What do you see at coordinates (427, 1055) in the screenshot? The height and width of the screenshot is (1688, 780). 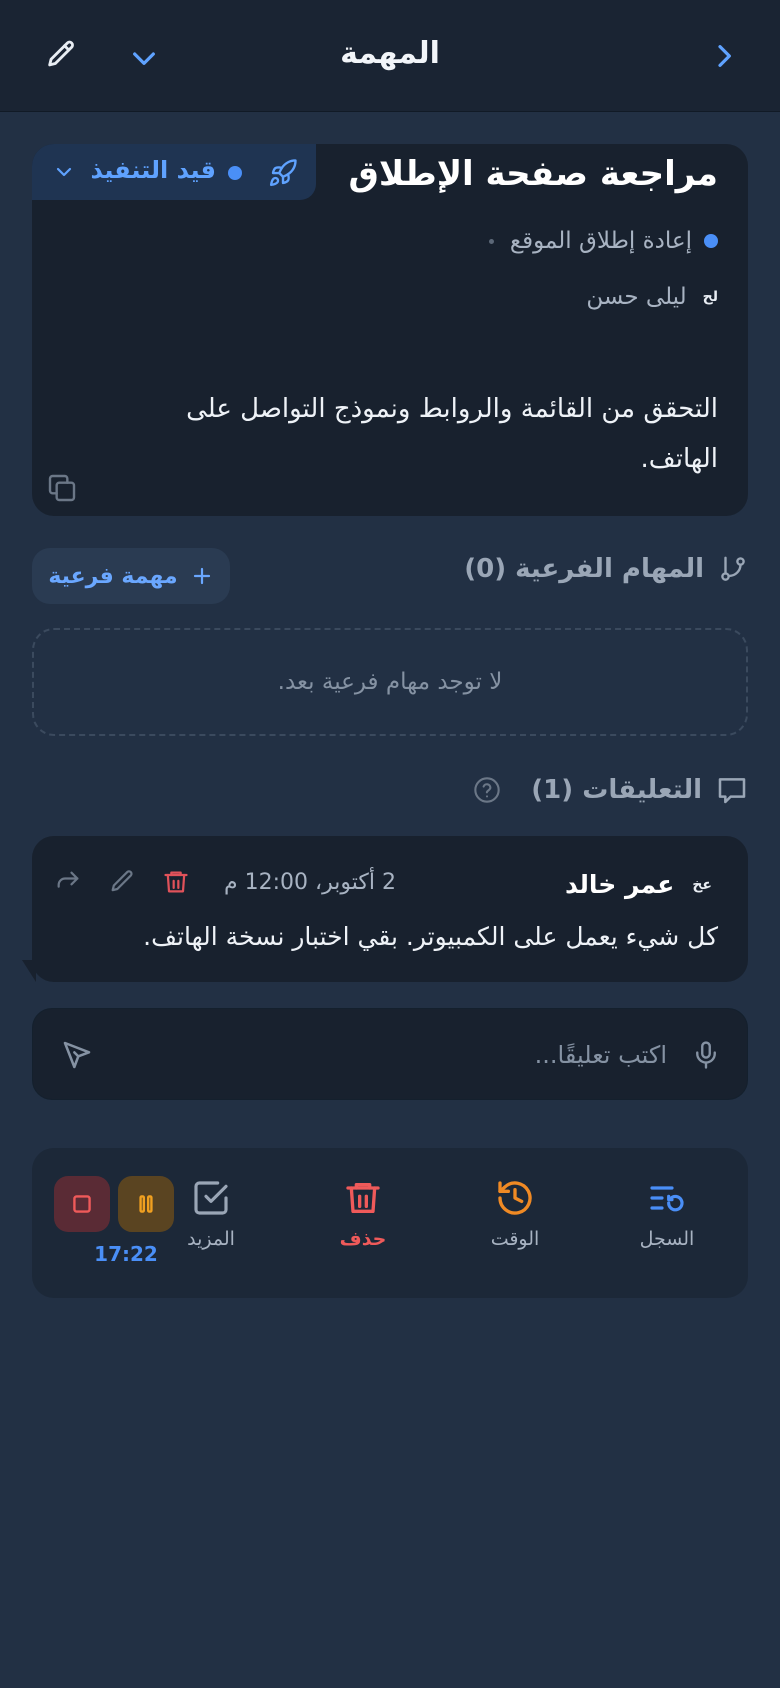 I see `comment-input` at bounding box center [427, 1055].